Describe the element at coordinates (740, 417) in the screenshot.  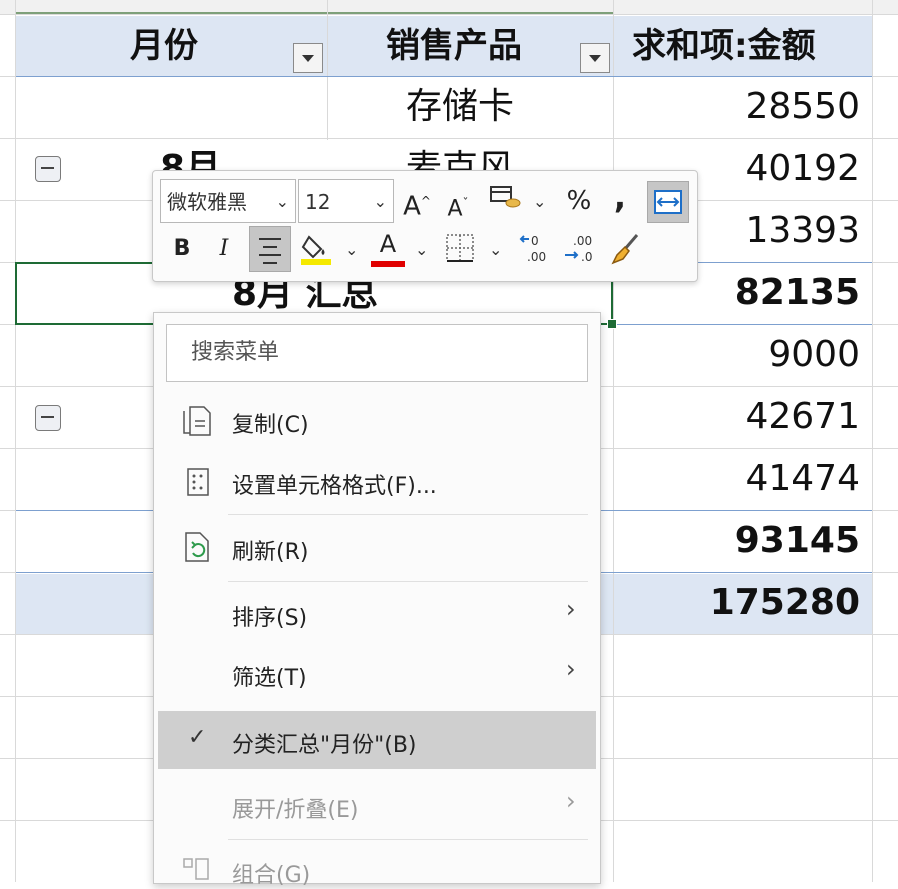
I see `amount-cell: 42671` at that location.